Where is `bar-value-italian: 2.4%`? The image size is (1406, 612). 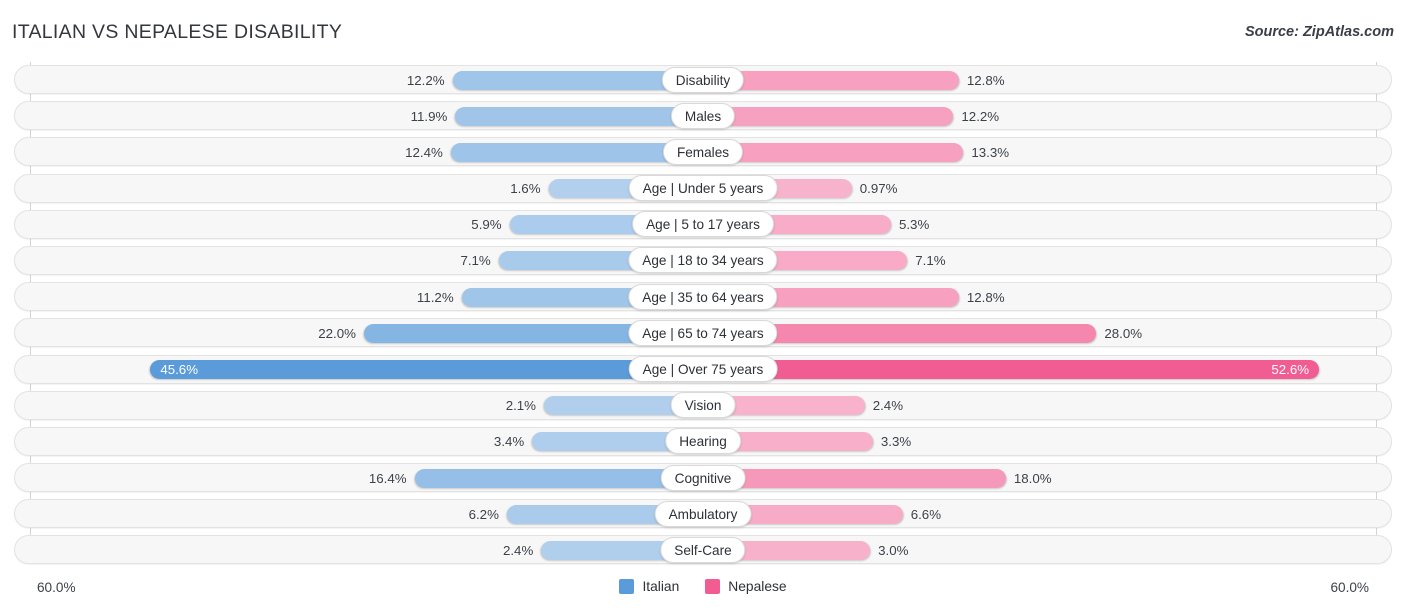
bar-value-italian: 2.4% is located at coordinates (518, 550).